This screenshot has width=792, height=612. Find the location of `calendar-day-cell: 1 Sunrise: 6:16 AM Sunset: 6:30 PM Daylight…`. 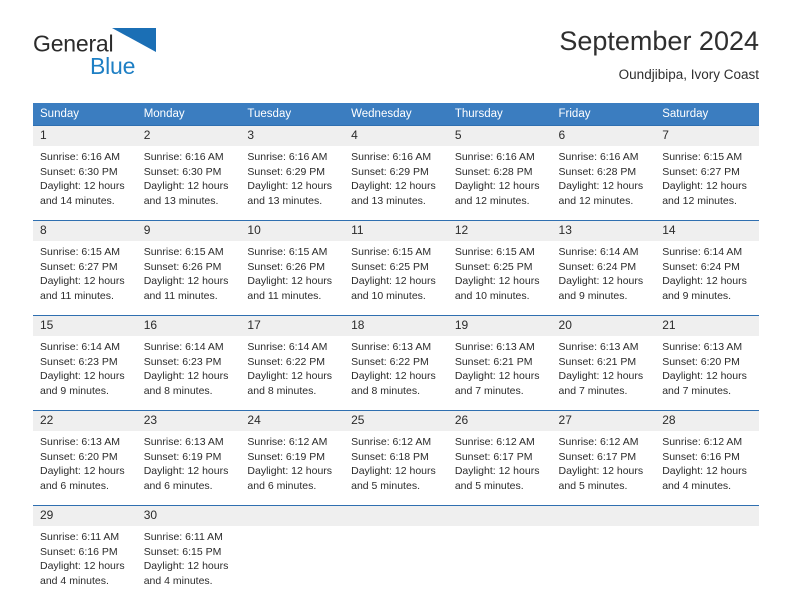

calendar-day-cell: 1 Sunrise: 6:16 AM Sunset: 6:30 PM Daylight… is located at coordinates (85, 173).